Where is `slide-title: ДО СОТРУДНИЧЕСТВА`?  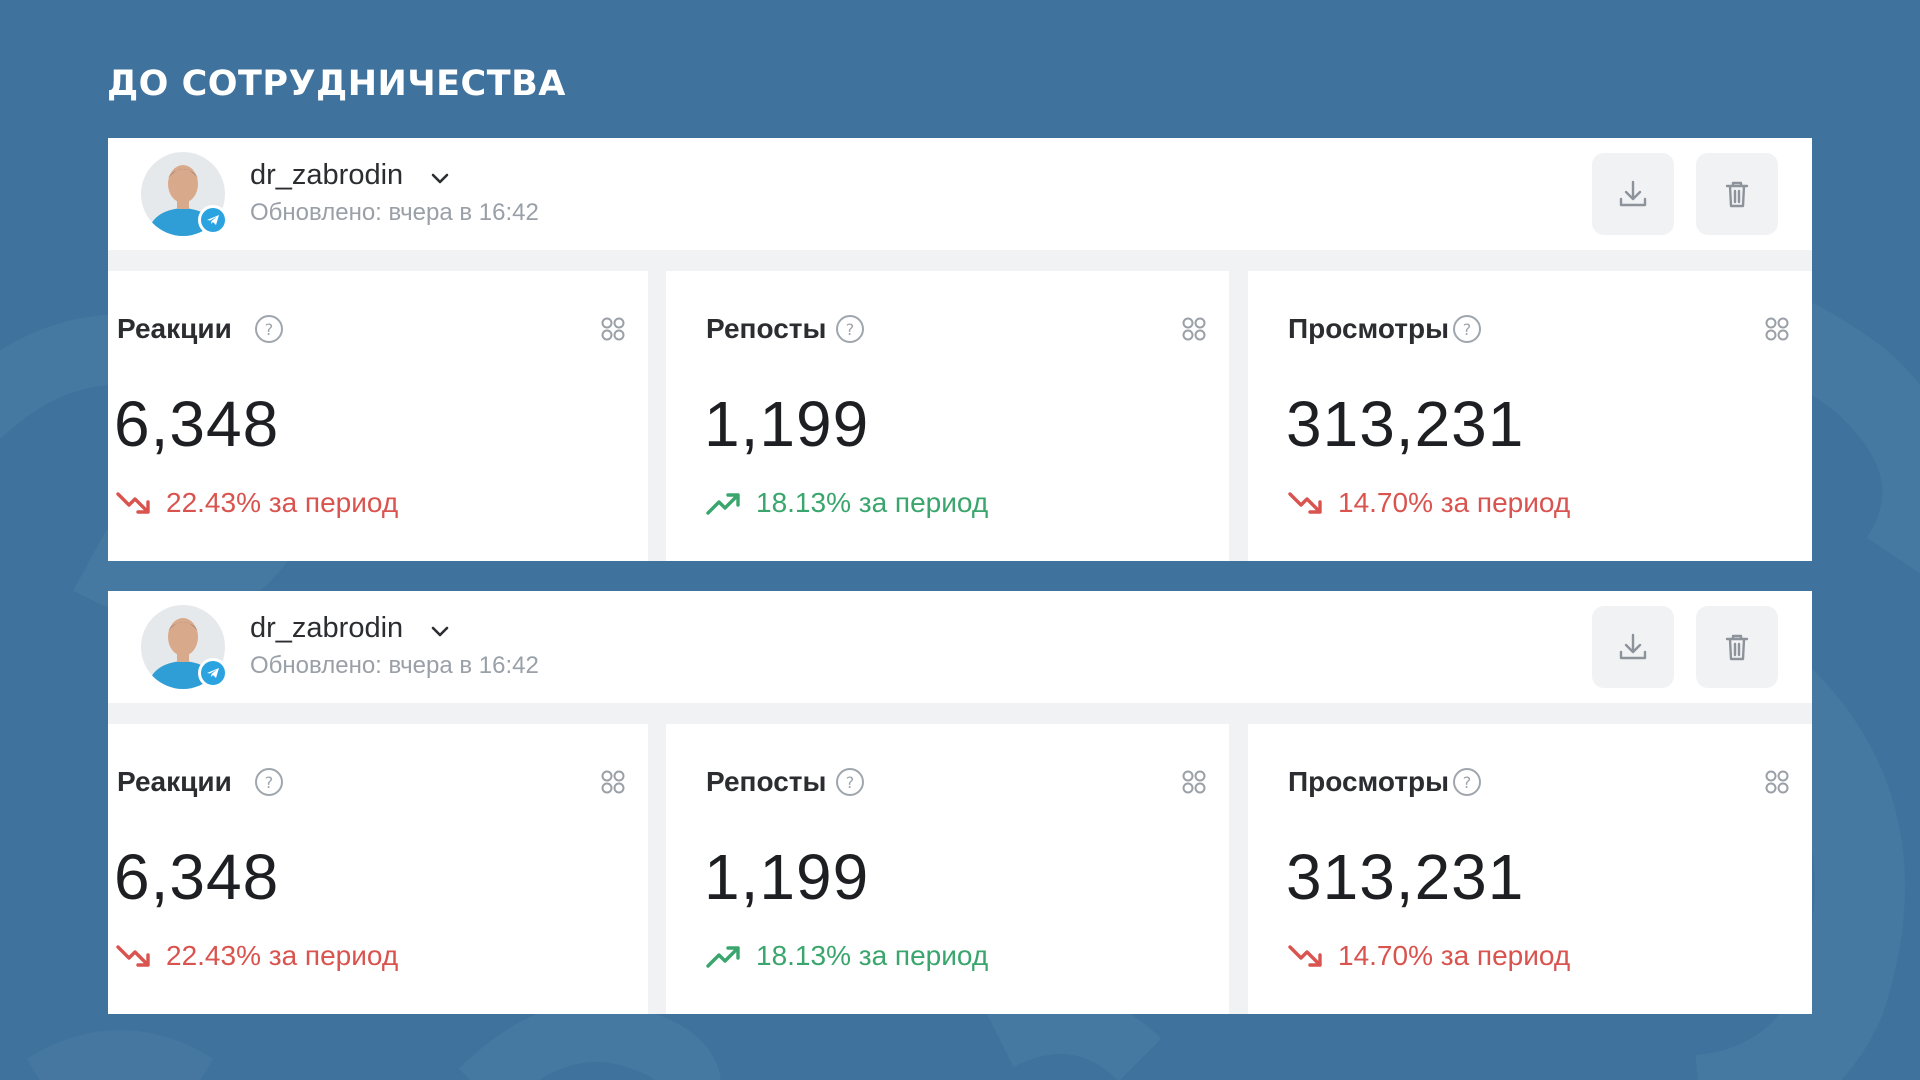
slide-title: ДО СОТРУДНИЧЕСТВА is located at coordinates (336, 84).